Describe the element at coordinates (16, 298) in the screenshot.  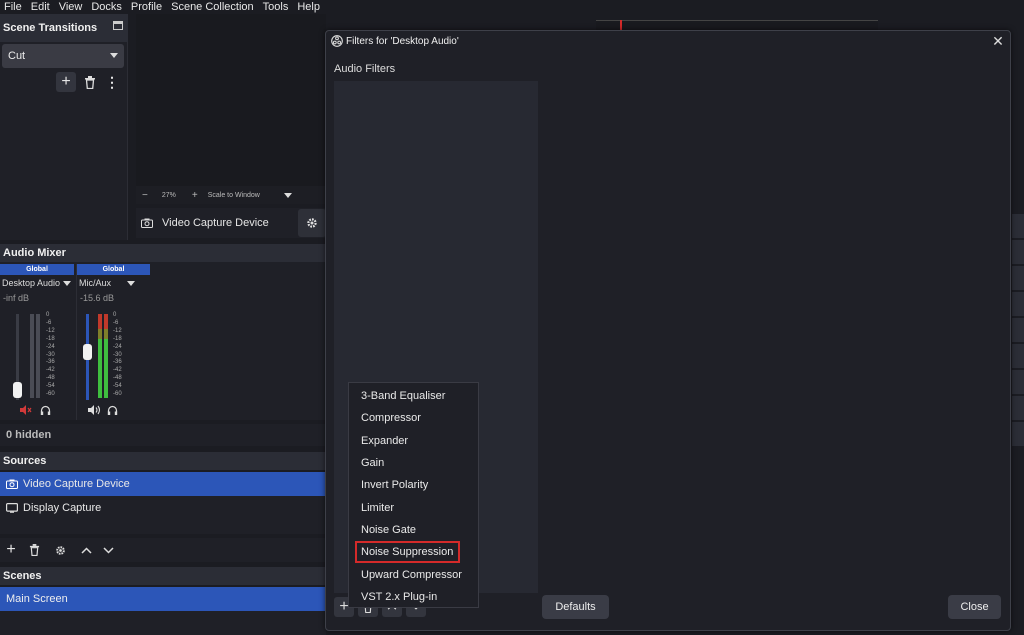
I see `channel-db-readout: -inf dB` at that location.